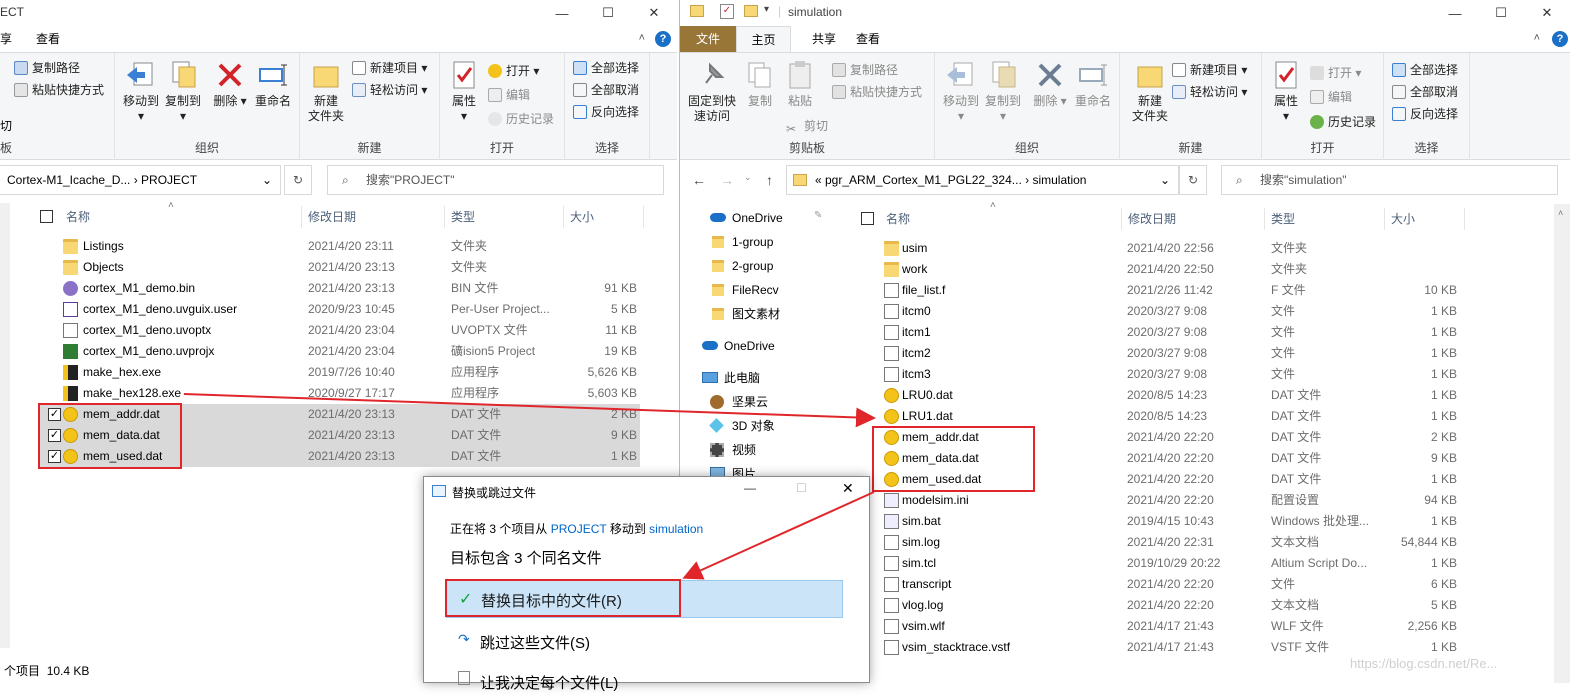 This screenshot has height=699, width=1570. I want to click on table-row: file_list.f 2021/2/26 11:42 F 文件 10 KB, so click(1172, 290).